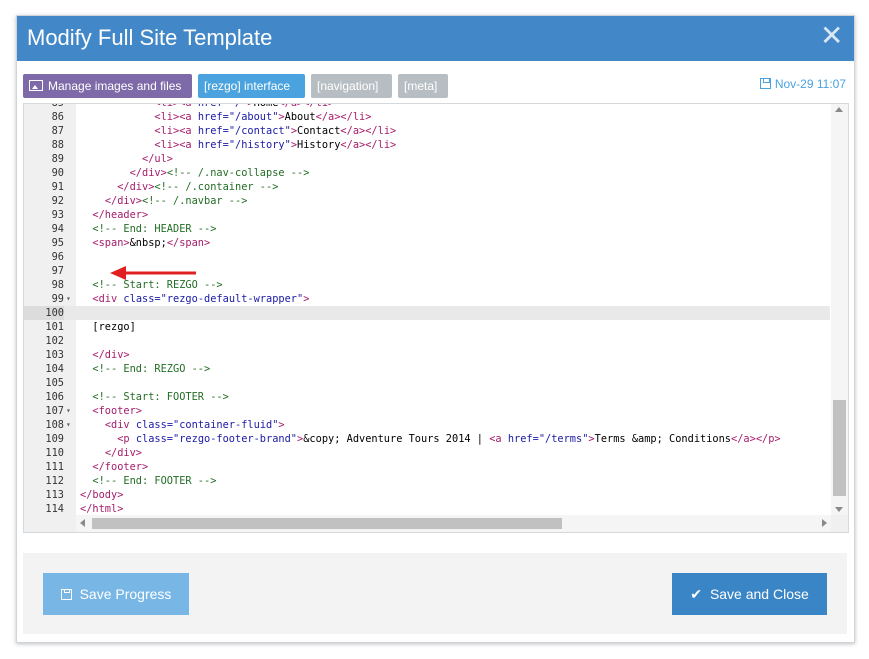 Image resolution: width=869 pixels, height=659 pixels. What do you see at coordinates (427, 467) in the screenshot?
I see `code-line: 111 </footer>` at bounding box center [427, 467].